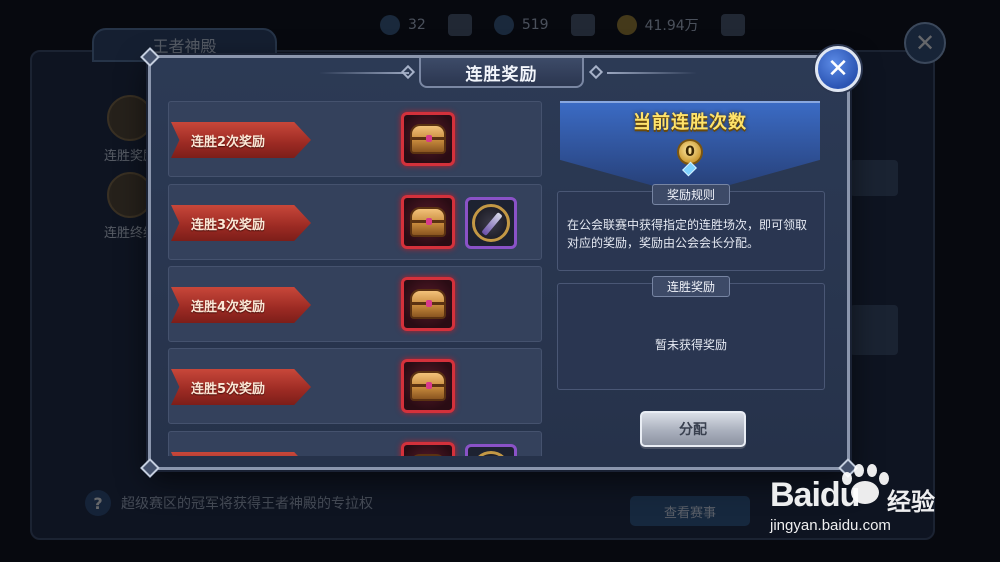 This screenshot has height=562, width=1000. I want to click on title-divider-left, so click(364, 73).